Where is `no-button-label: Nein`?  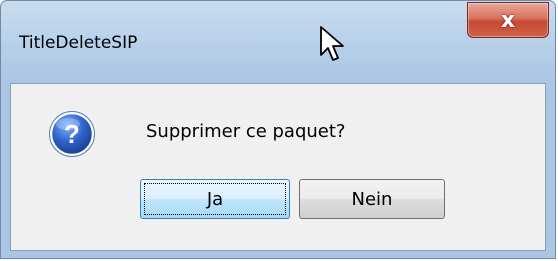
no-button-label: Nein is located at coordinates (372, 199).